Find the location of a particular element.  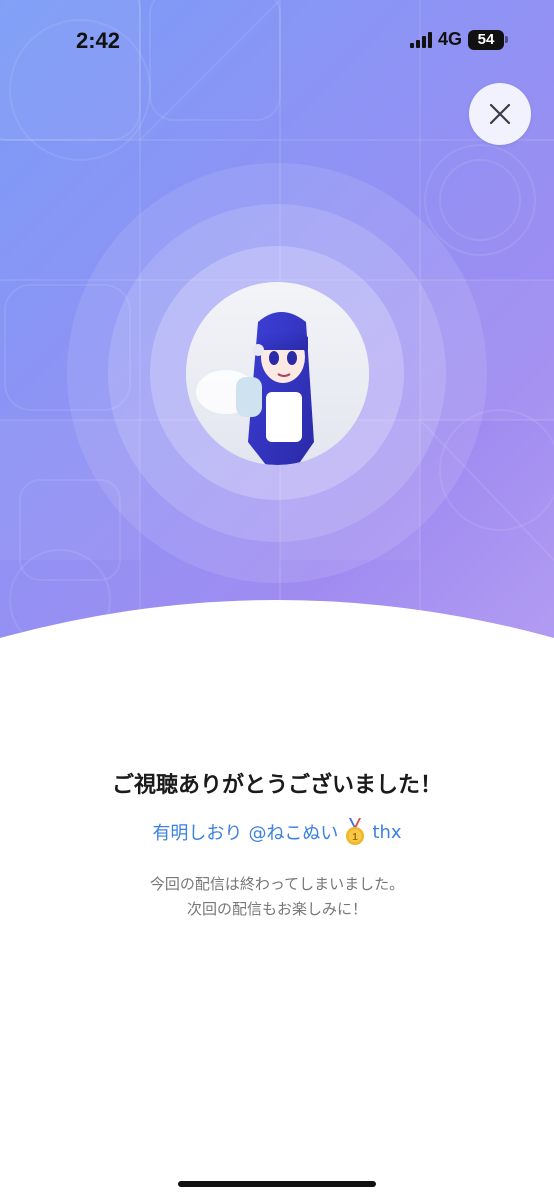

svg-text: 1 is located at coordinates (356, 837).